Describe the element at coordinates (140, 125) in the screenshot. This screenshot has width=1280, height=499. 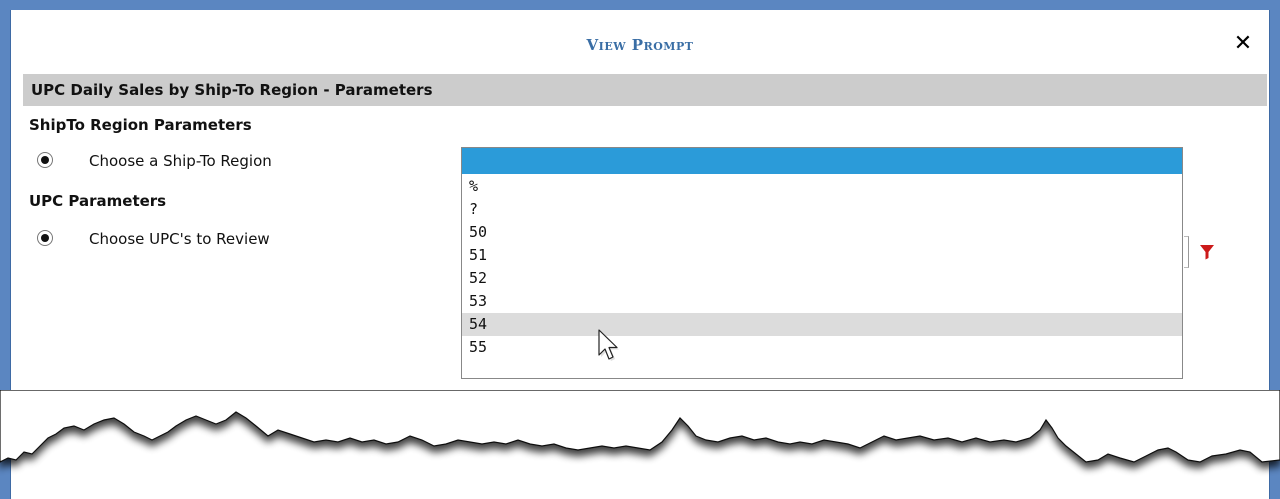
I see `section-label-shipto: ShipTo Region Parameters` at that location.